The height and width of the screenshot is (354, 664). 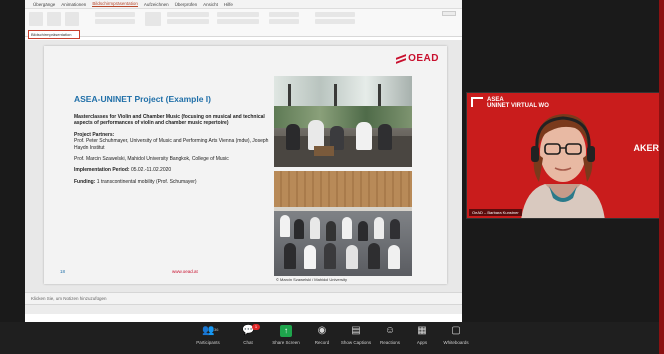 I want to click on chat-label: Chat, so click(x=248, y=342).